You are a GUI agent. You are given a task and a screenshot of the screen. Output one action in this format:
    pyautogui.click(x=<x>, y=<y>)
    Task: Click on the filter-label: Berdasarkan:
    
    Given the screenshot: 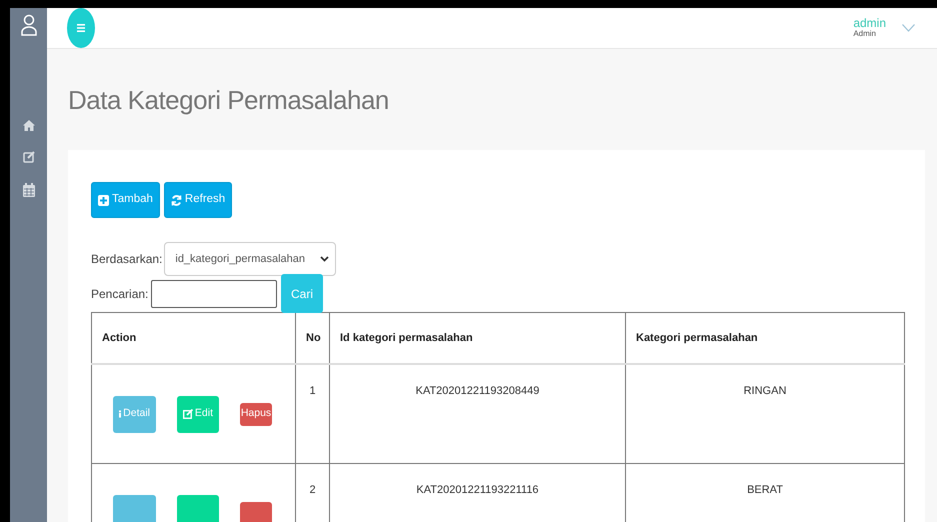 What is the action you would take?
    pyautogui.click(x=126, y=259)
    